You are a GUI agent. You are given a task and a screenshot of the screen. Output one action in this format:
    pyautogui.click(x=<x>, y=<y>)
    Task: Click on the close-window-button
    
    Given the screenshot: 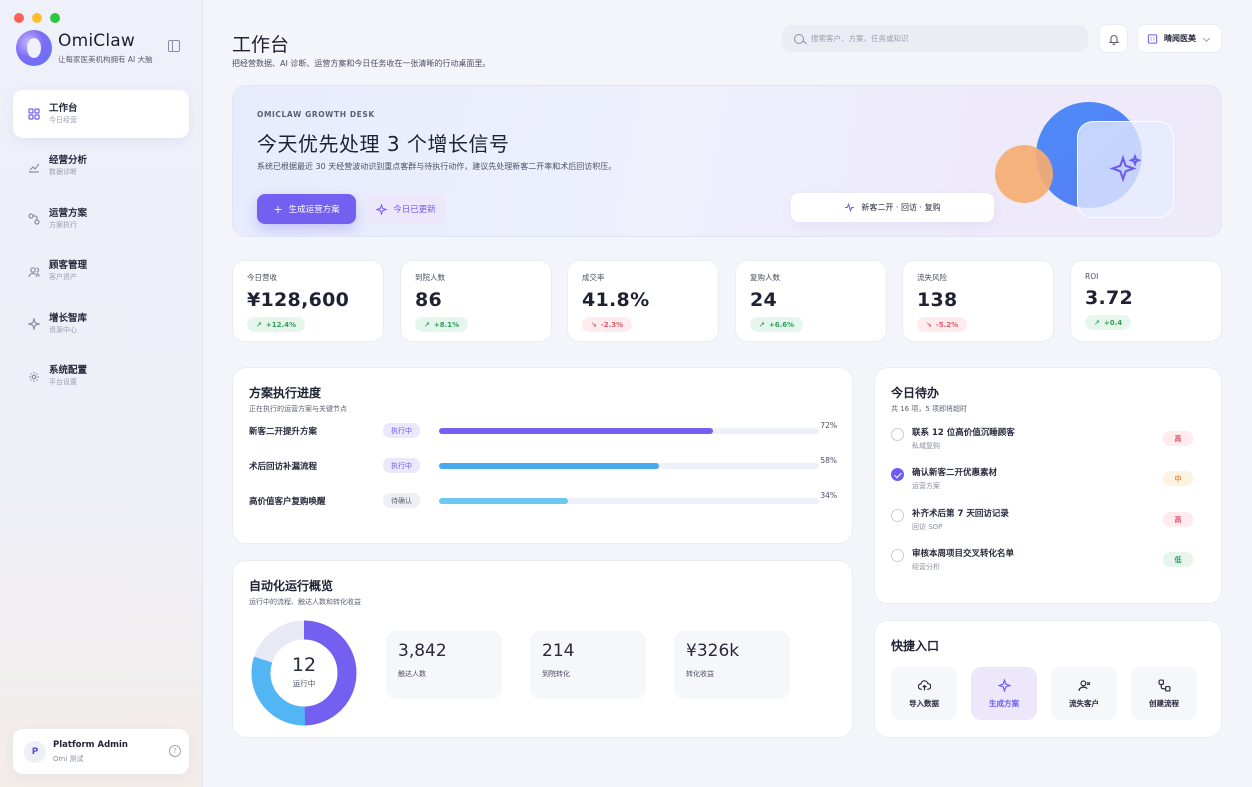 What is the action you would take?
    pyautogui.click(x=19, y=18)
    